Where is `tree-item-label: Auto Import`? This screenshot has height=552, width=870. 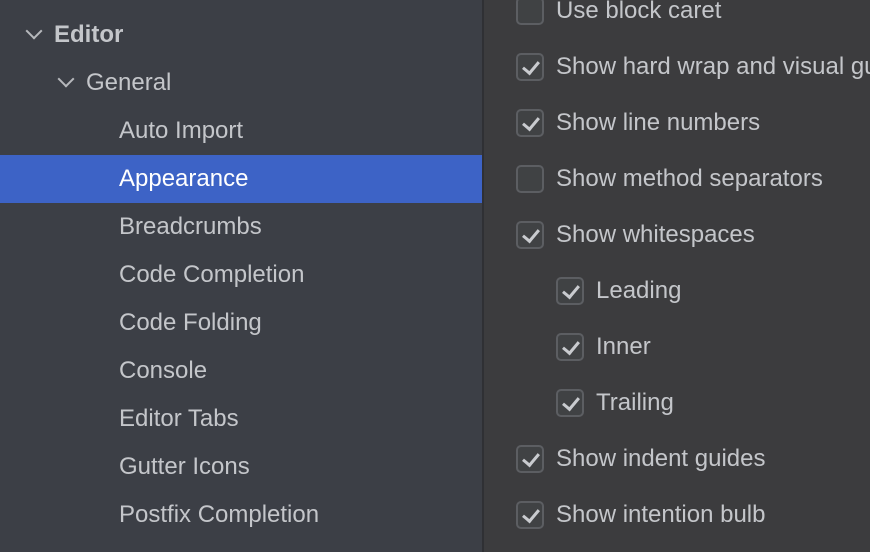 tree-item-label: Auto Import is located at coordinates (181, 130).